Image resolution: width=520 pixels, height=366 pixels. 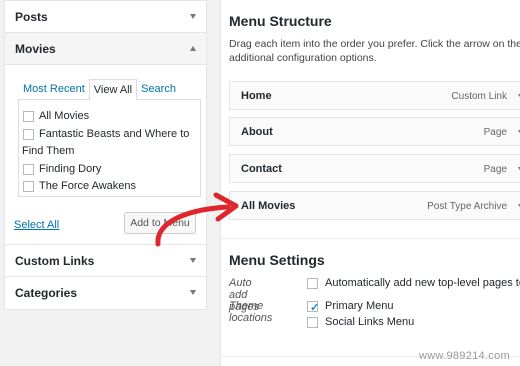 I want to click on menu-item-title: About, so click(x=257, y=132).